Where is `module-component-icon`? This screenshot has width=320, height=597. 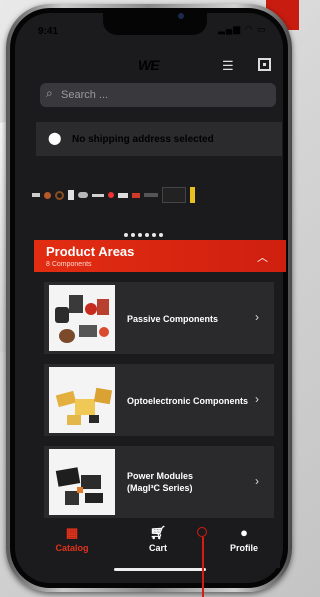 module-component-icon is located at coordinates (192, 195).